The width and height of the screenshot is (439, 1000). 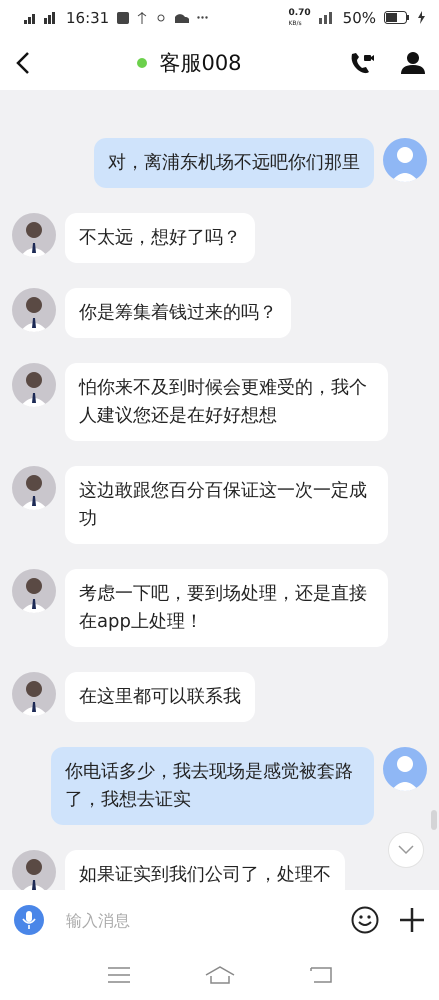 I want to click on message-bubble: 如果证实到我们公司了，处理不, so click(x=205, y=870).